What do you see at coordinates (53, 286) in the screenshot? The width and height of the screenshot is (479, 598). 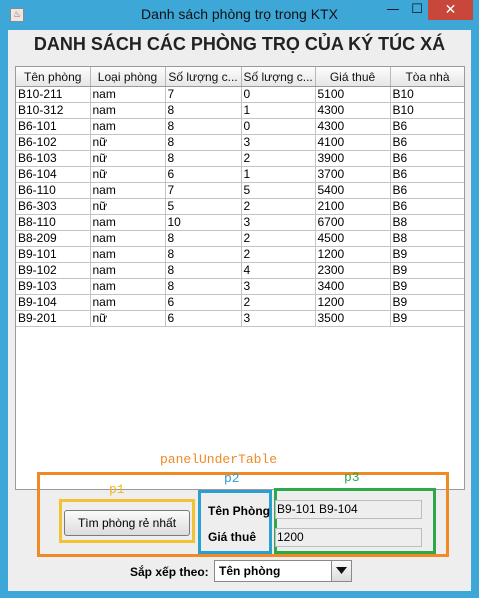 I see `cell-room-name: B9-103` at bounding box center [53, 286].